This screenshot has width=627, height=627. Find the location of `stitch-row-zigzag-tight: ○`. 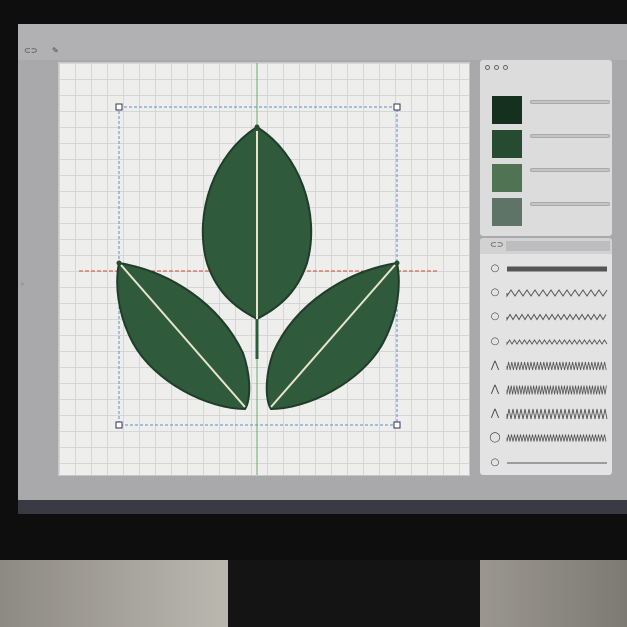

stitch-row-zigzag-tight: ○ is located at coordinates (546, 318).